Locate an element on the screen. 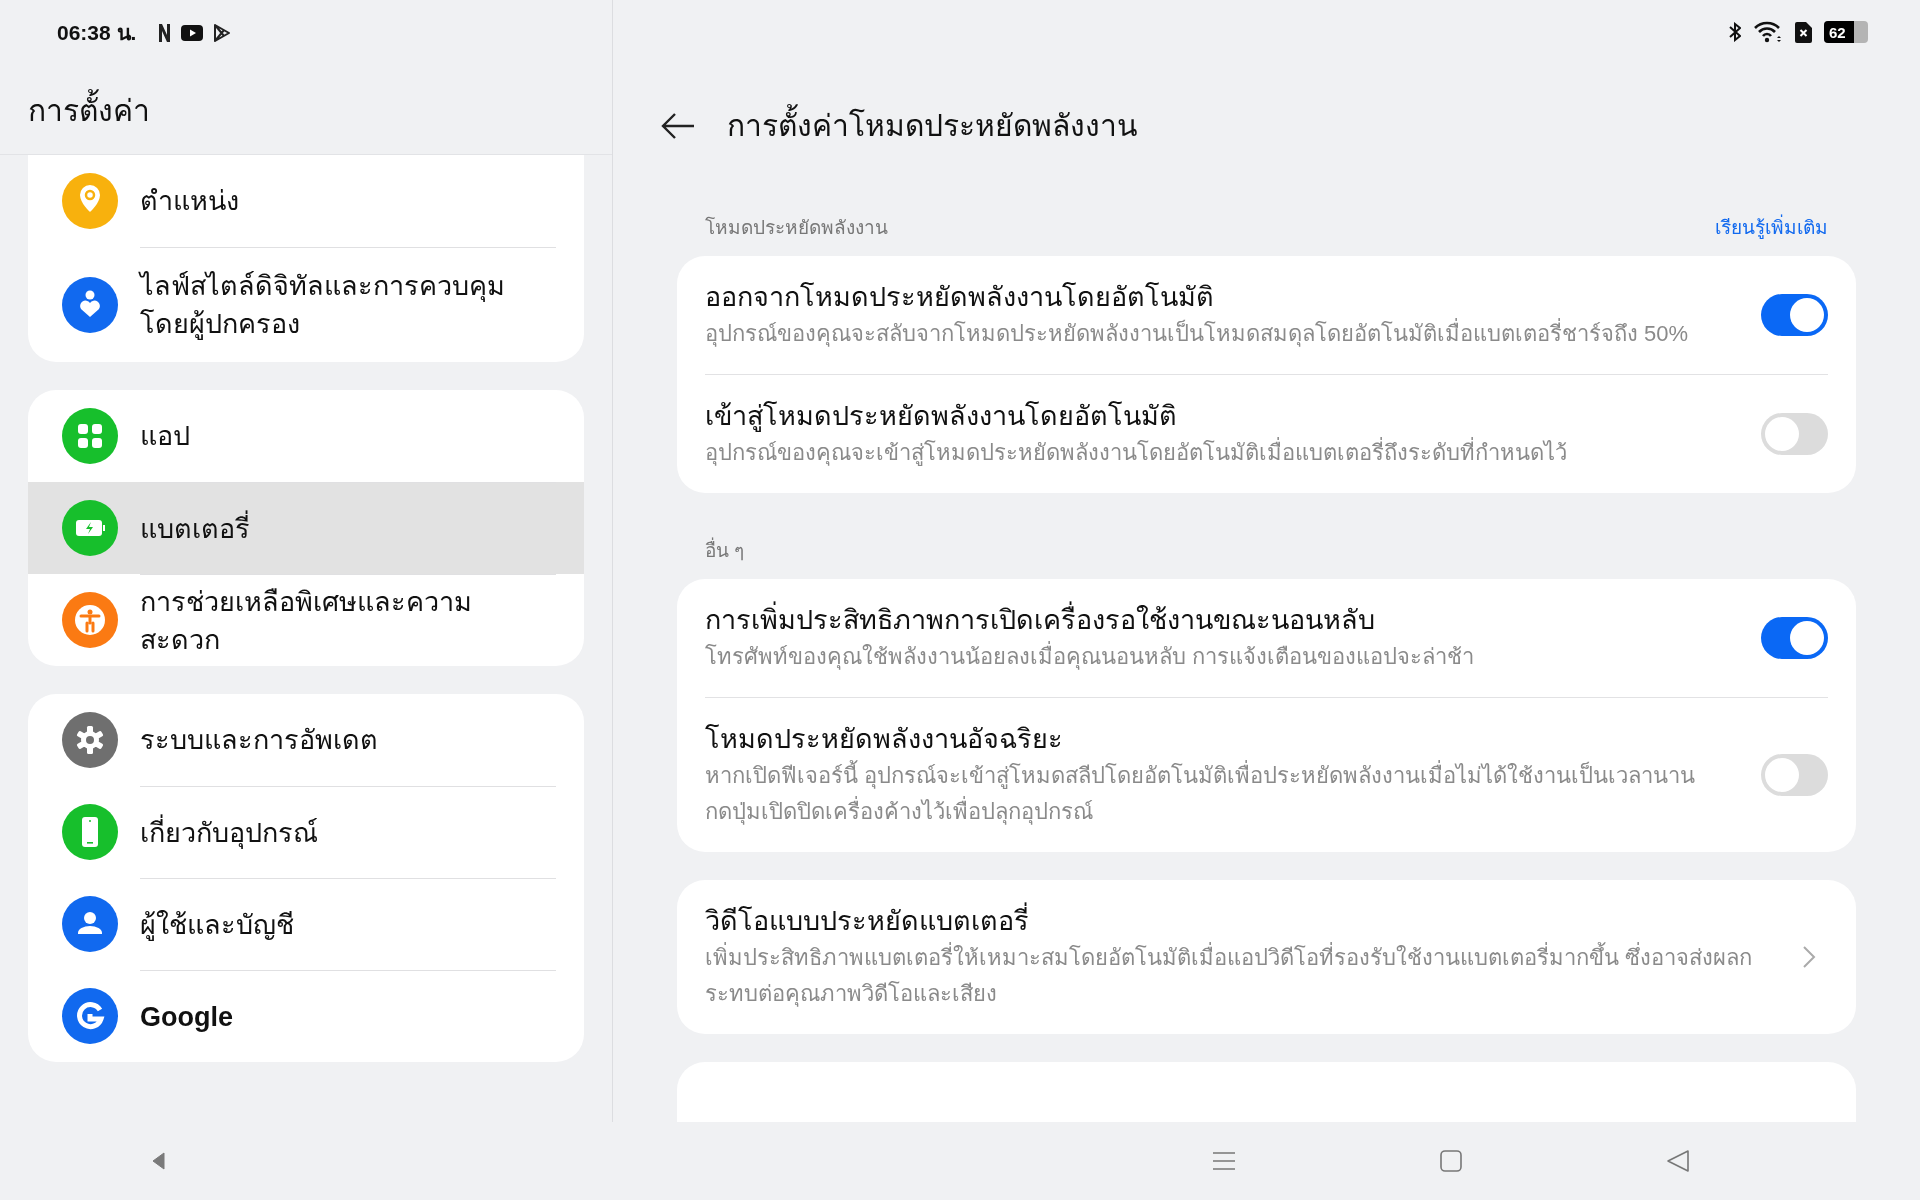  setting-description: อุปกรณ์ของคุณจะสลับจากโหมดประหยัดพลังงานเป็นโหมดสมดุลโดยอัตโนมัติเมื่อแบตเตอรี่ชาร์จถึง 50% is located at coordinates (1213, 334).